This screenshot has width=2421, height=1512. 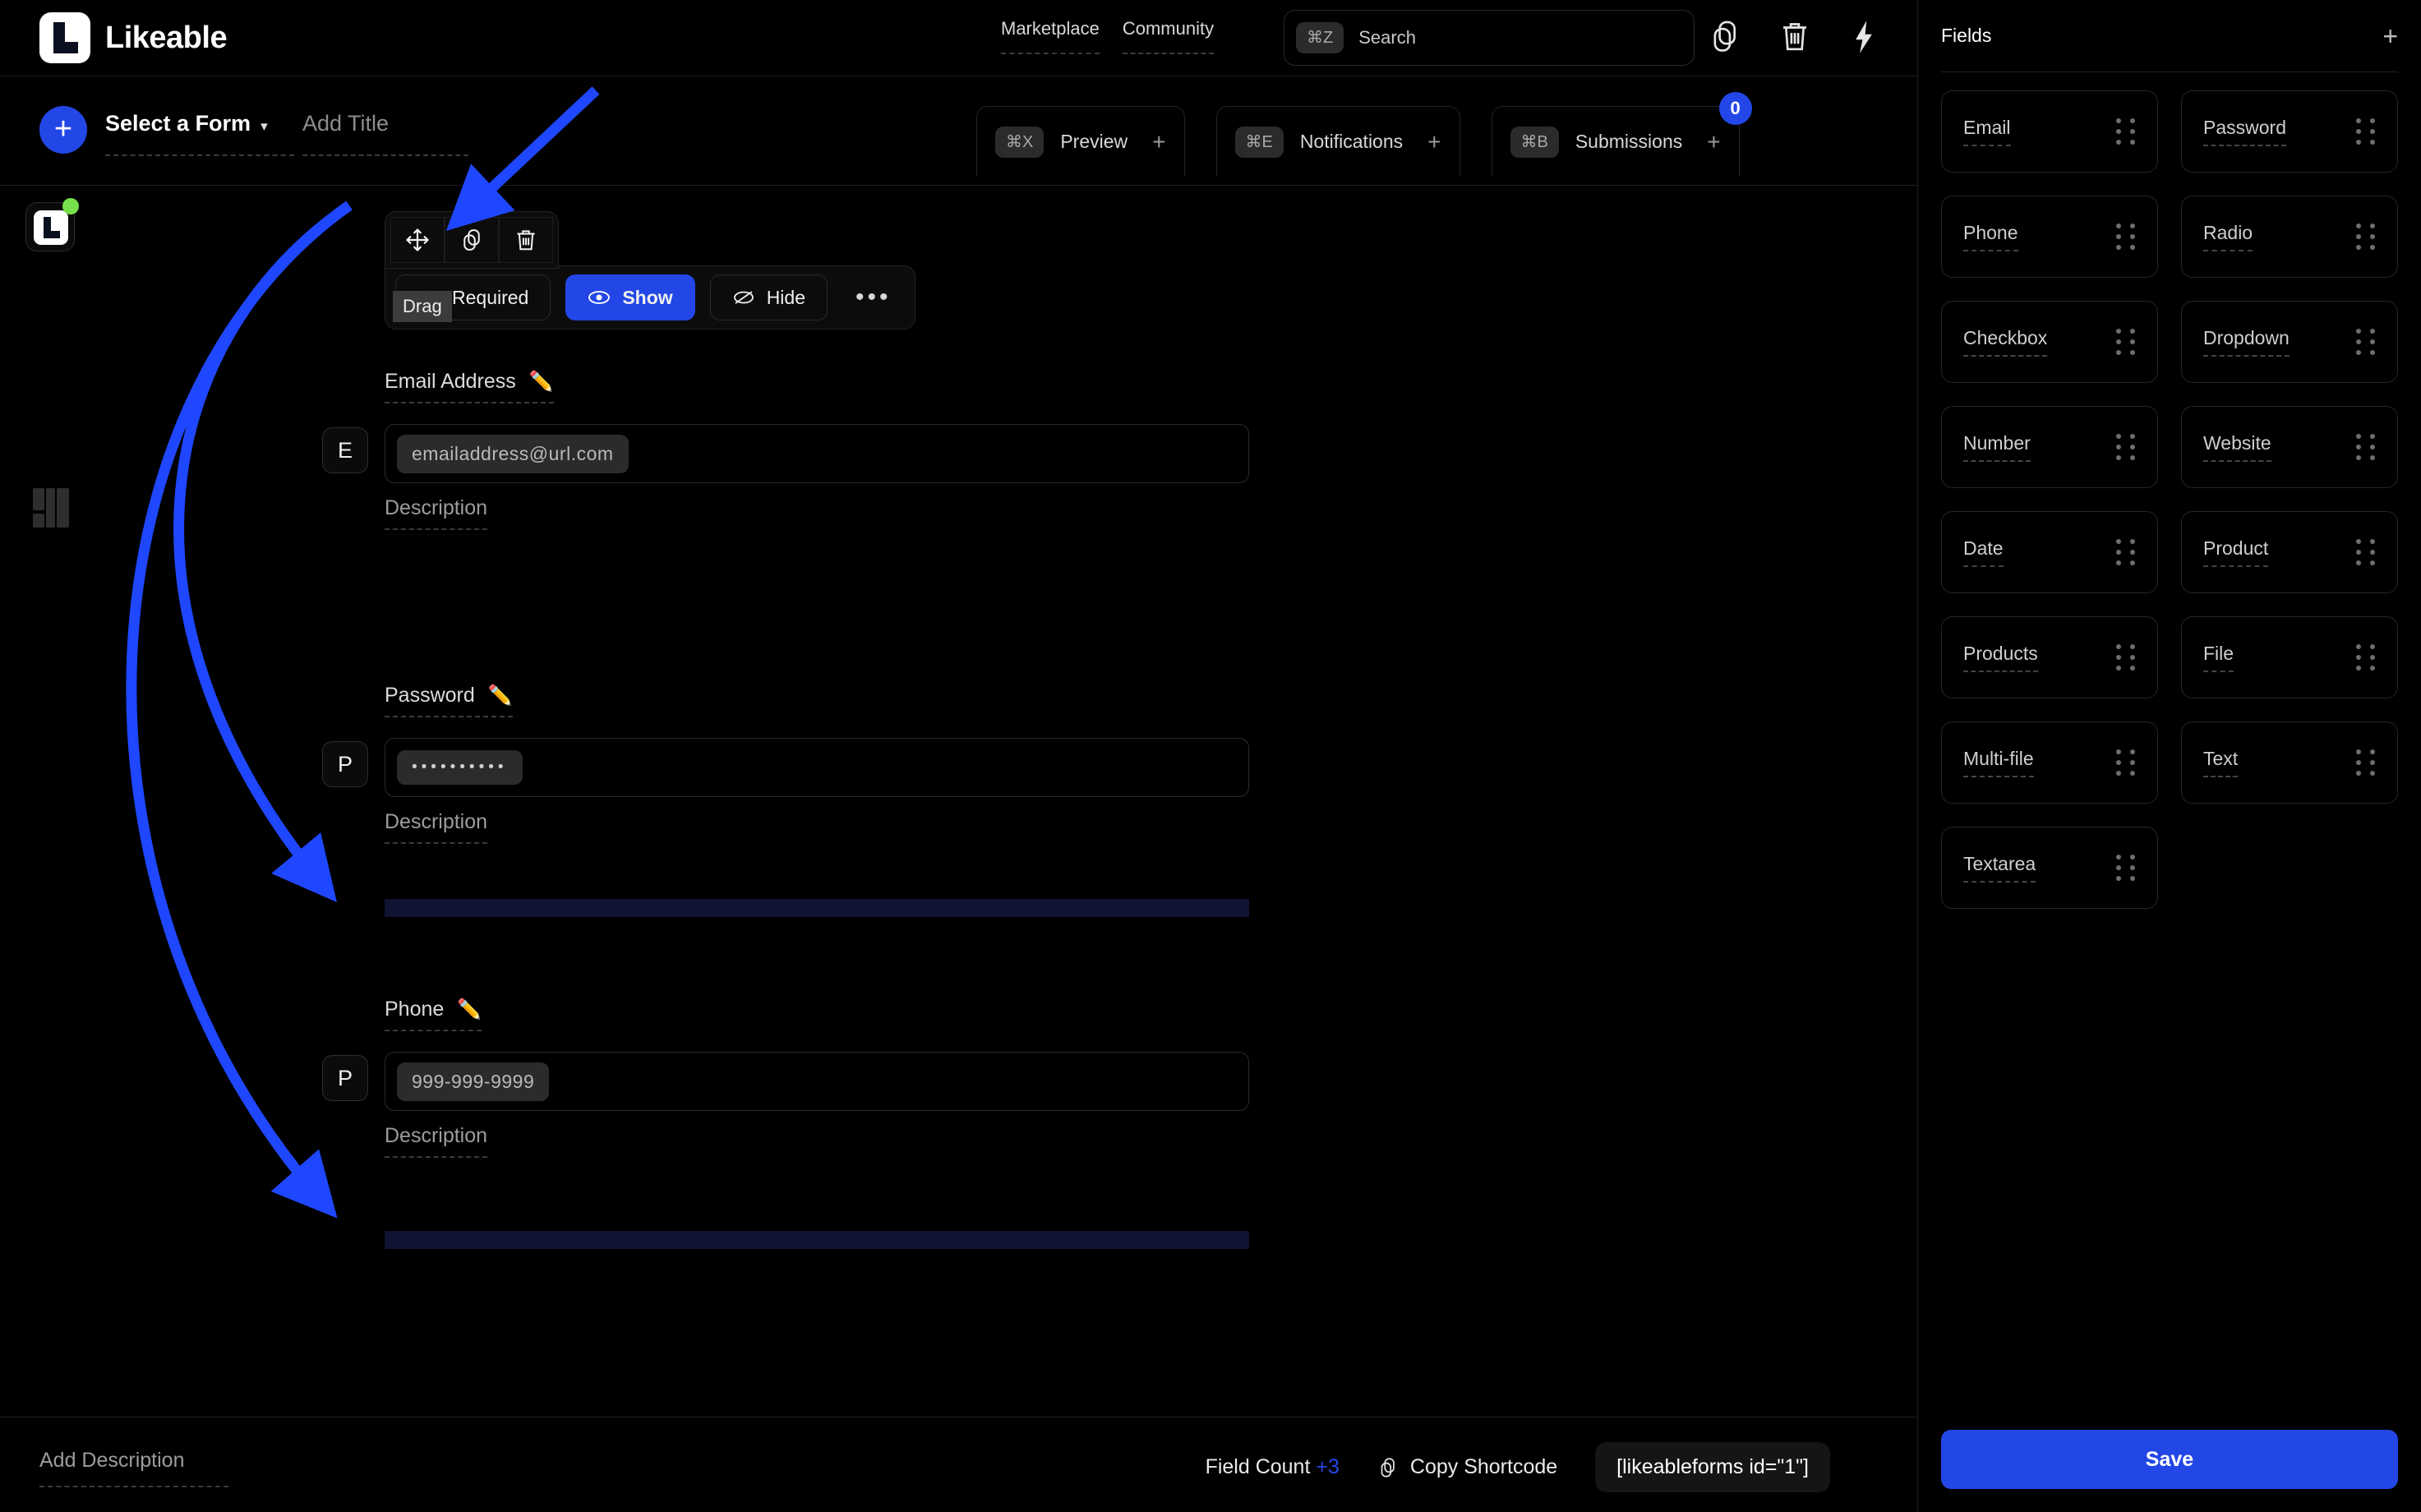 I want to click on field-card-website: Website, so click(x=2289, y=447).